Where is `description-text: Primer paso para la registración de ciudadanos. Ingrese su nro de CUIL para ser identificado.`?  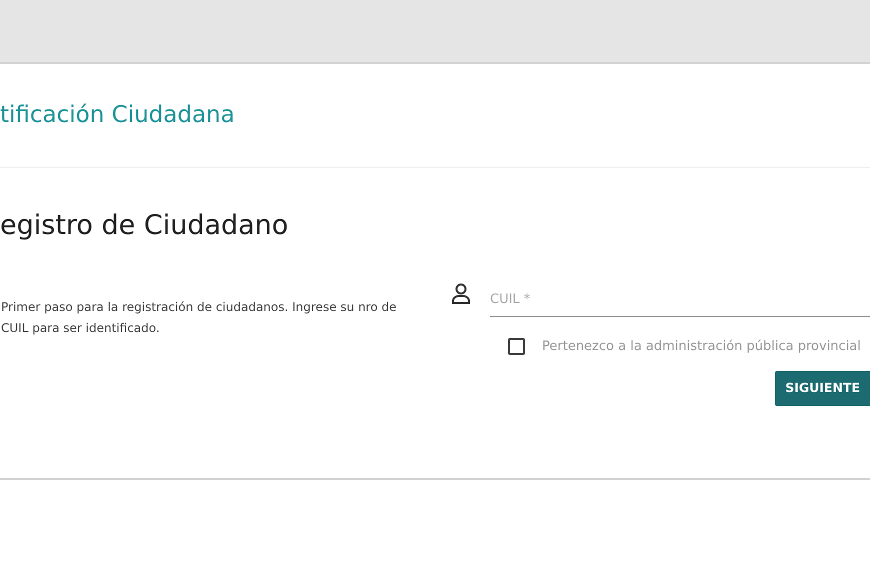
description-text: Primer paso para la registración de ciudadanos. Ingrese su nro de CUIL para ser identificado. is located at coordinates (199, 317).